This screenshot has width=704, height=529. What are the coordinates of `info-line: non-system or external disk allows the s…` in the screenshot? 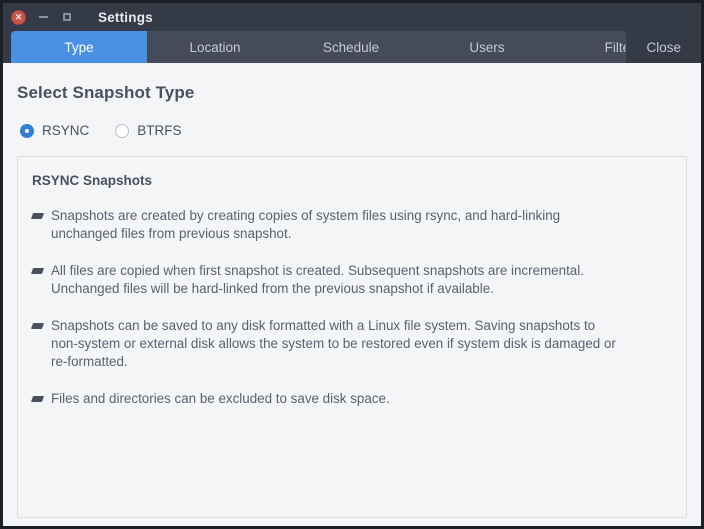 It's located at (333, 343).